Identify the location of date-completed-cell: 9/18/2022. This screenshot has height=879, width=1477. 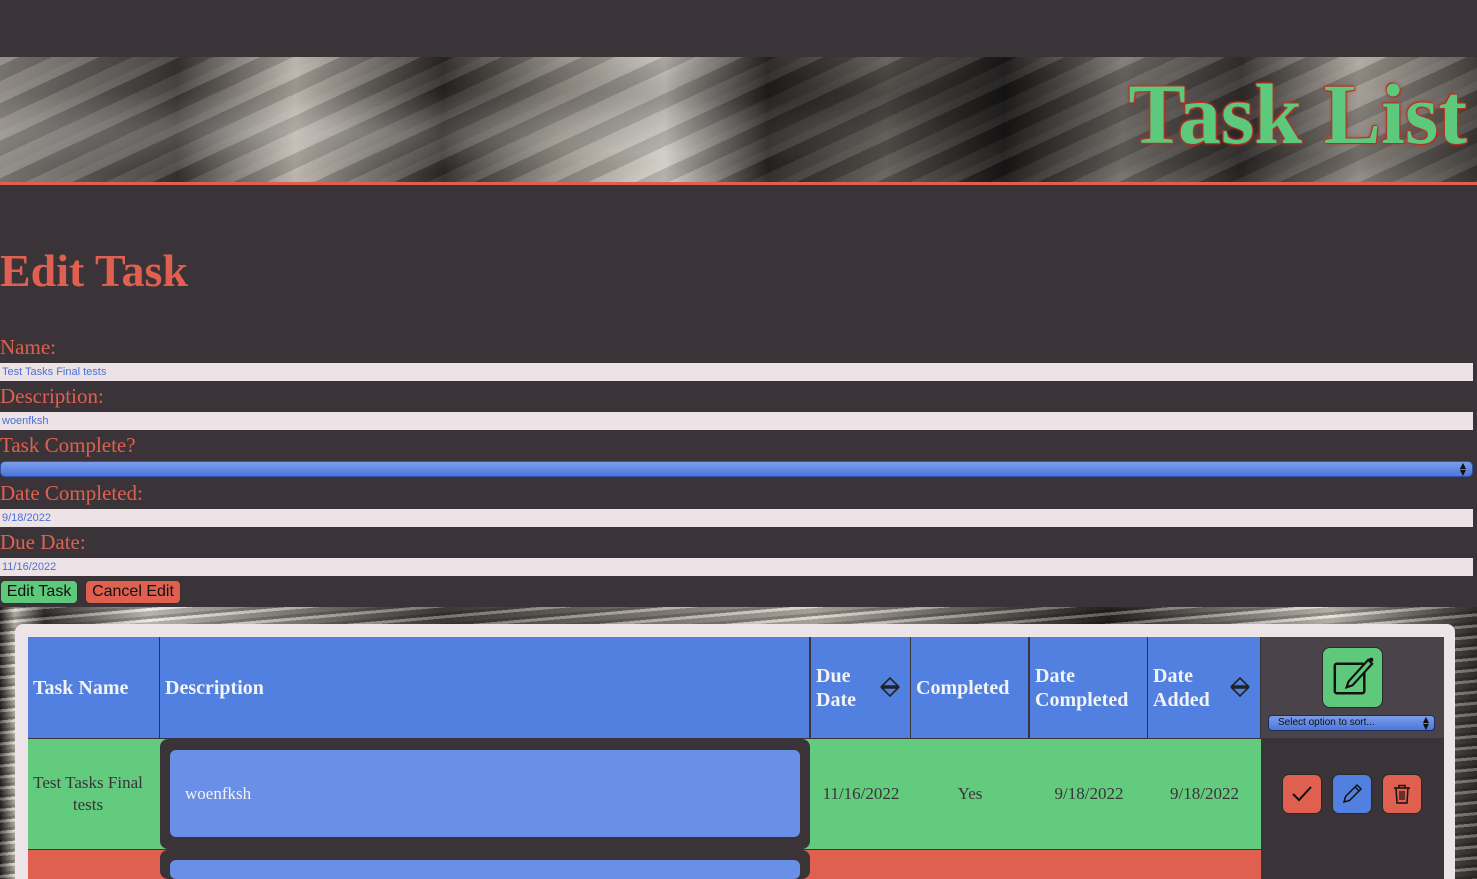
(1089, 793).